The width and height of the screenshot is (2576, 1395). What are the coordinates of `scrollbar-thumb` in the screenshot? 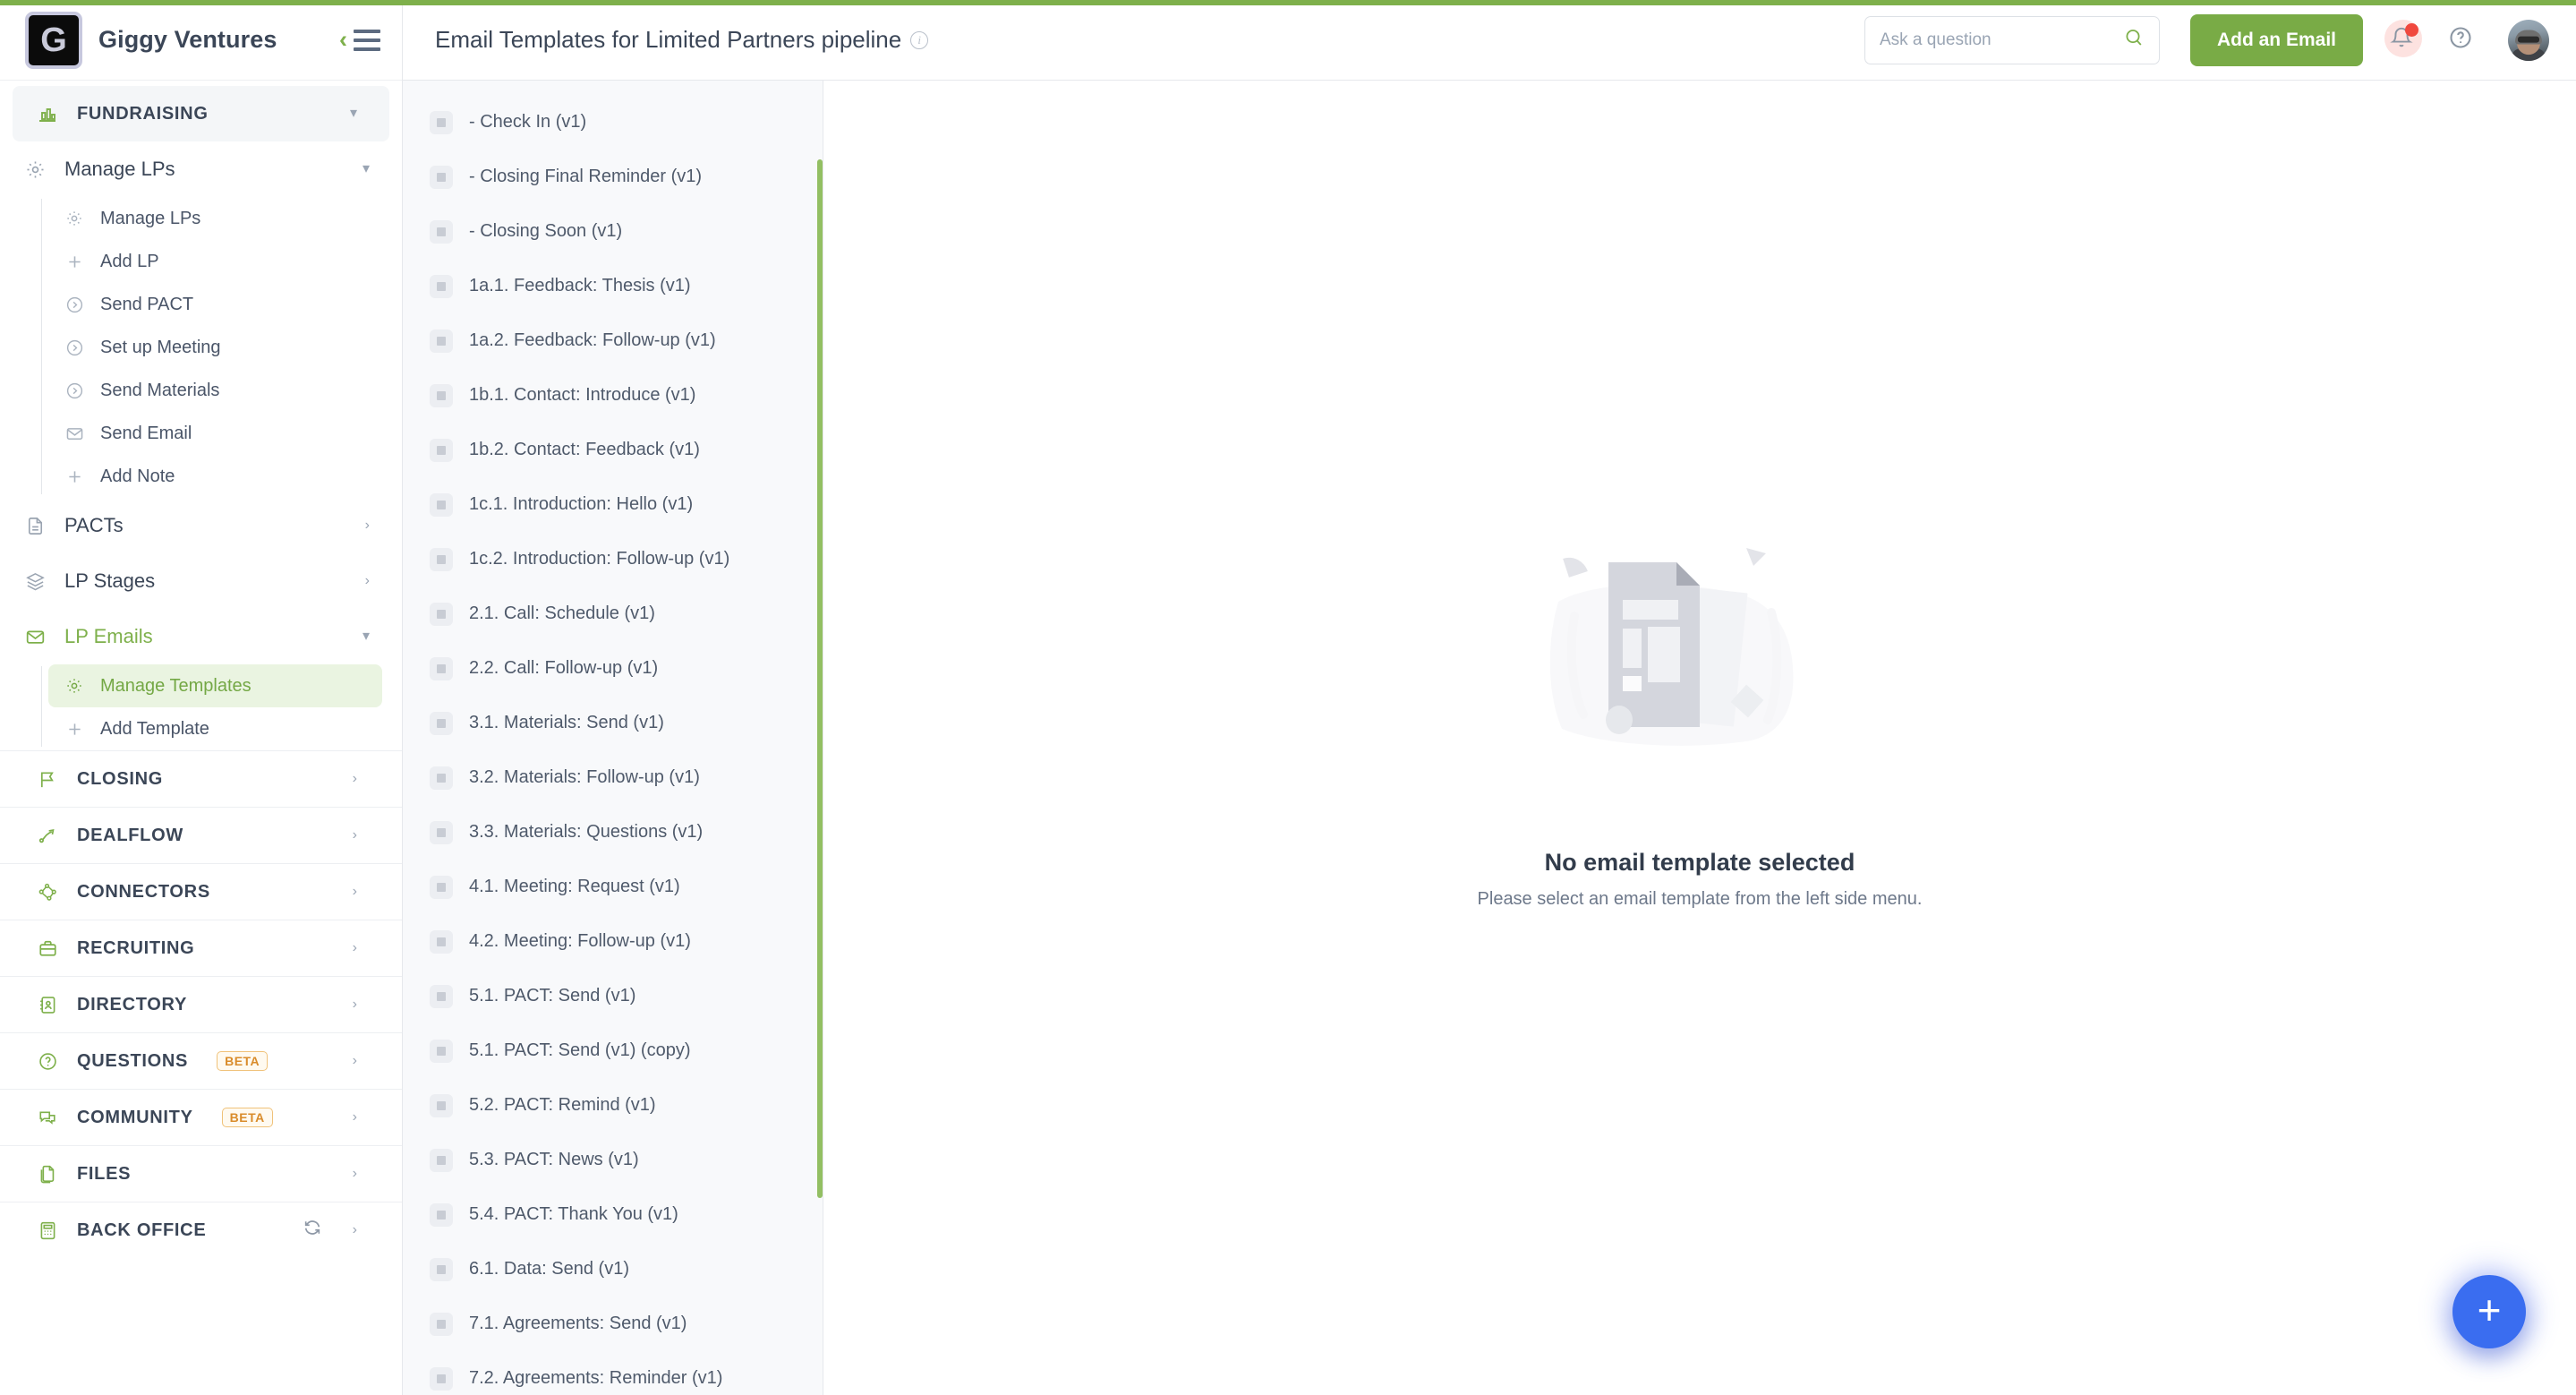 It's located at (820, 678).